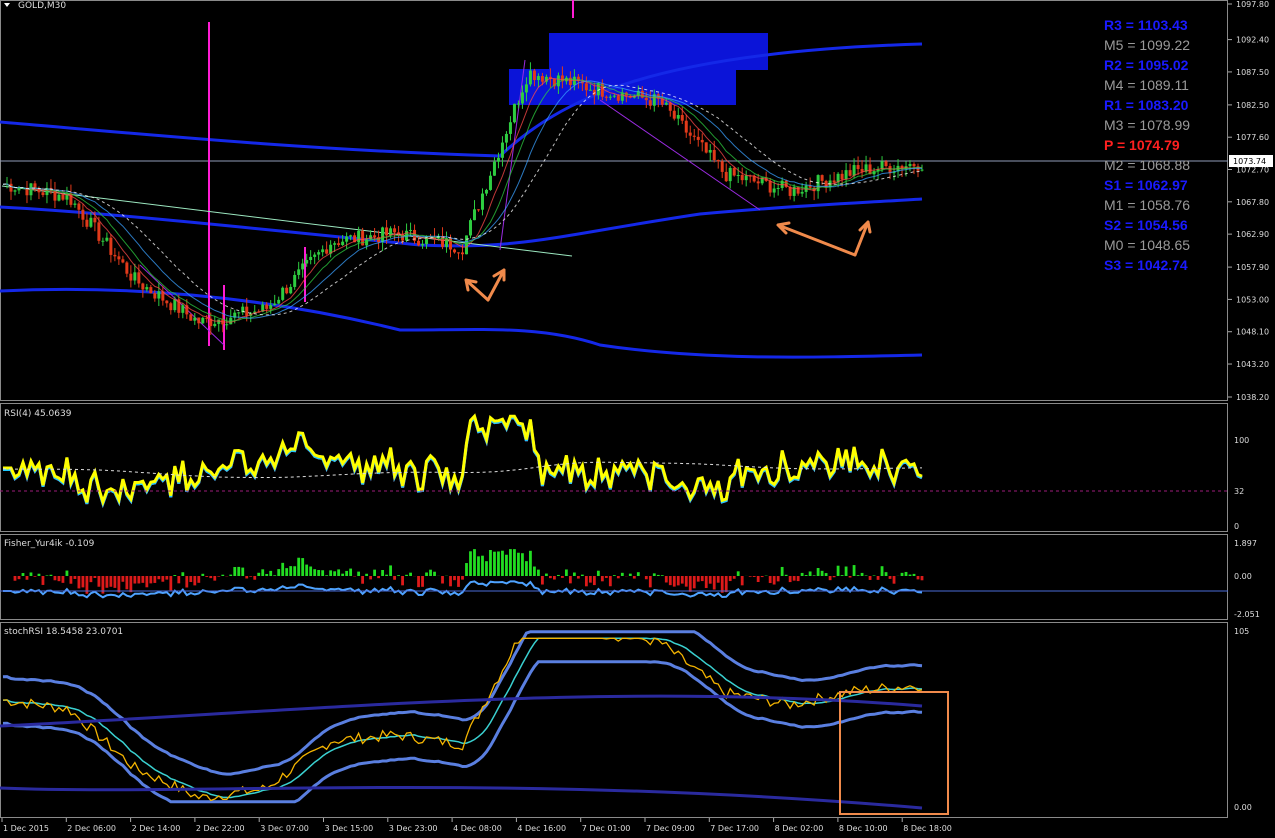 The height and width of the screenshot is (838, 1275). Describe the element at coordinates (1147, 205) in the screenshot. I see `pivot-level-label: M1 = 1058.76` at that location.